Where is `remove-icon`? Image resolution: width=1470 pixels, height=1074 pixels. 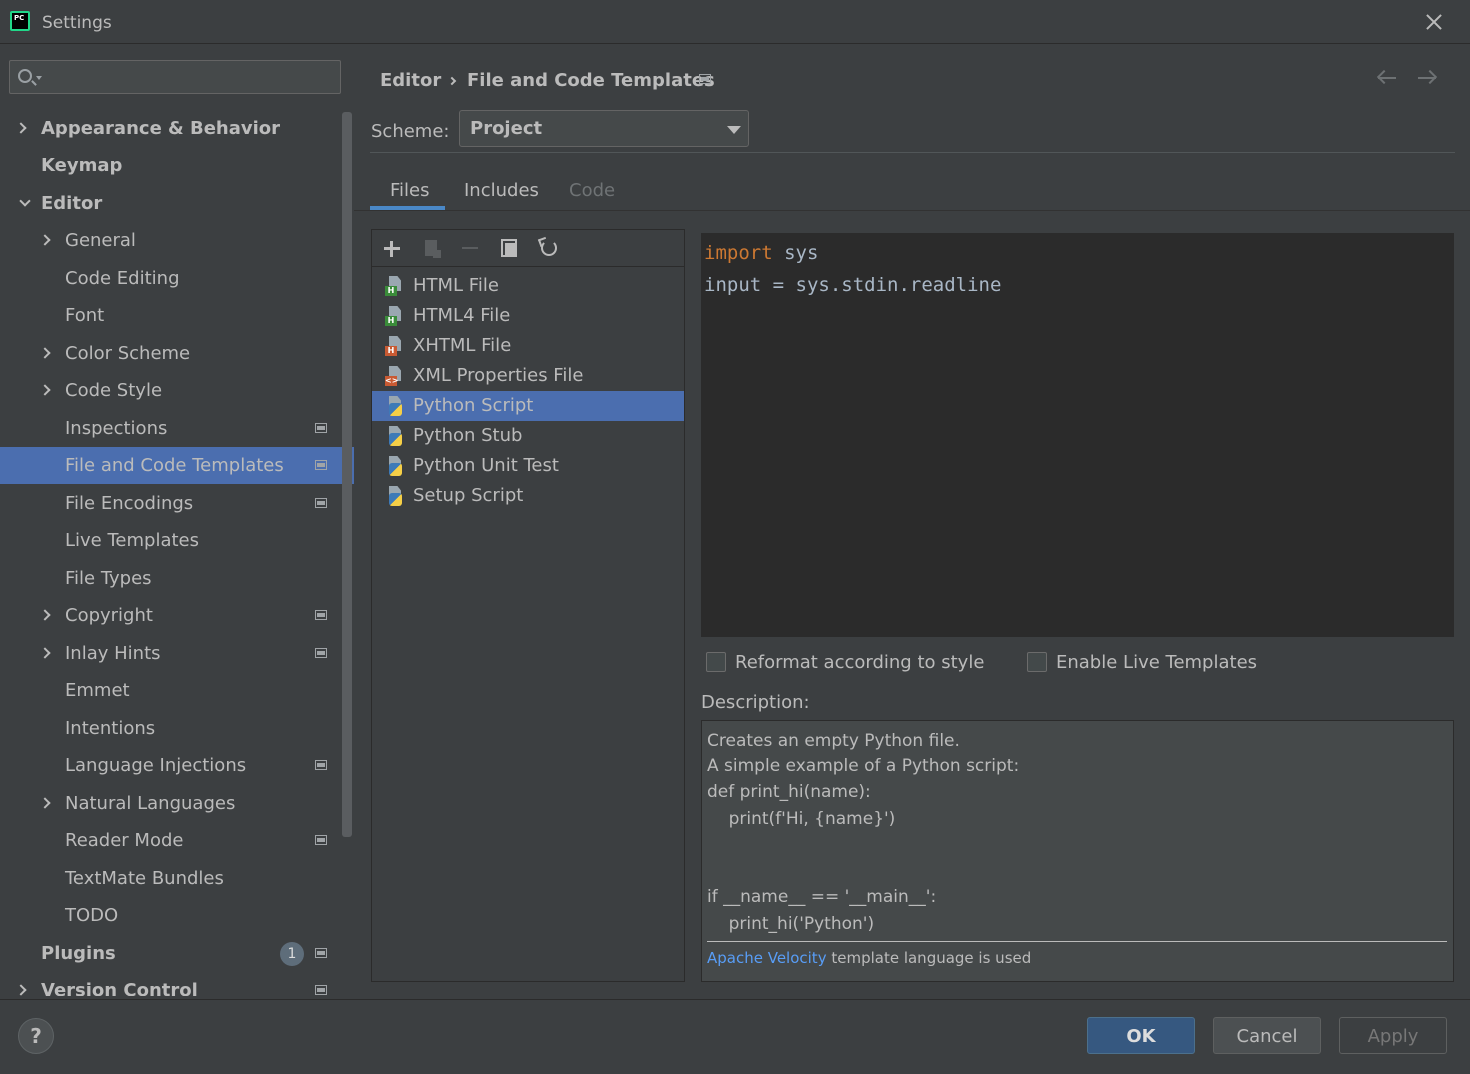 remove-icon is located at coordinates (470, 248).